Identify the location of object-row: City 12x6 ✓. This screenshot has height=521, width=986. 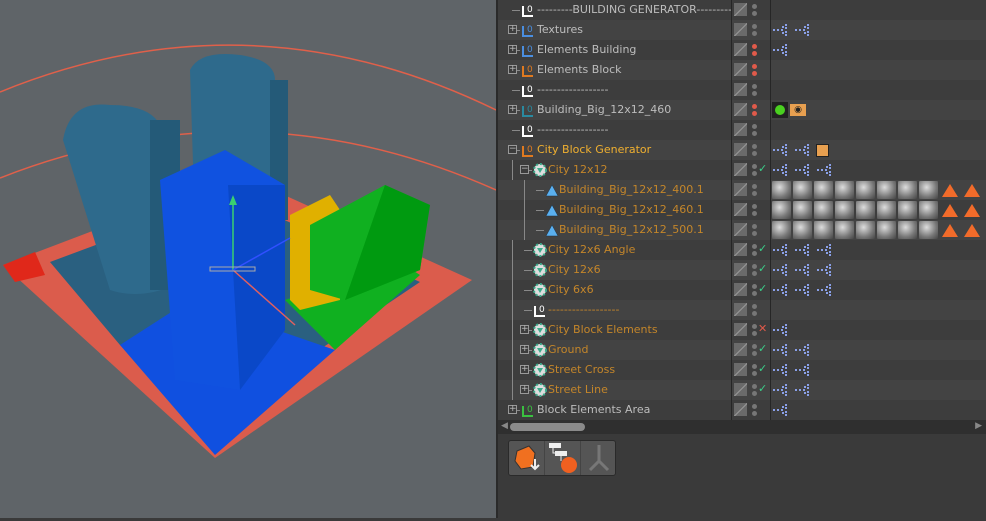
(742, 270).